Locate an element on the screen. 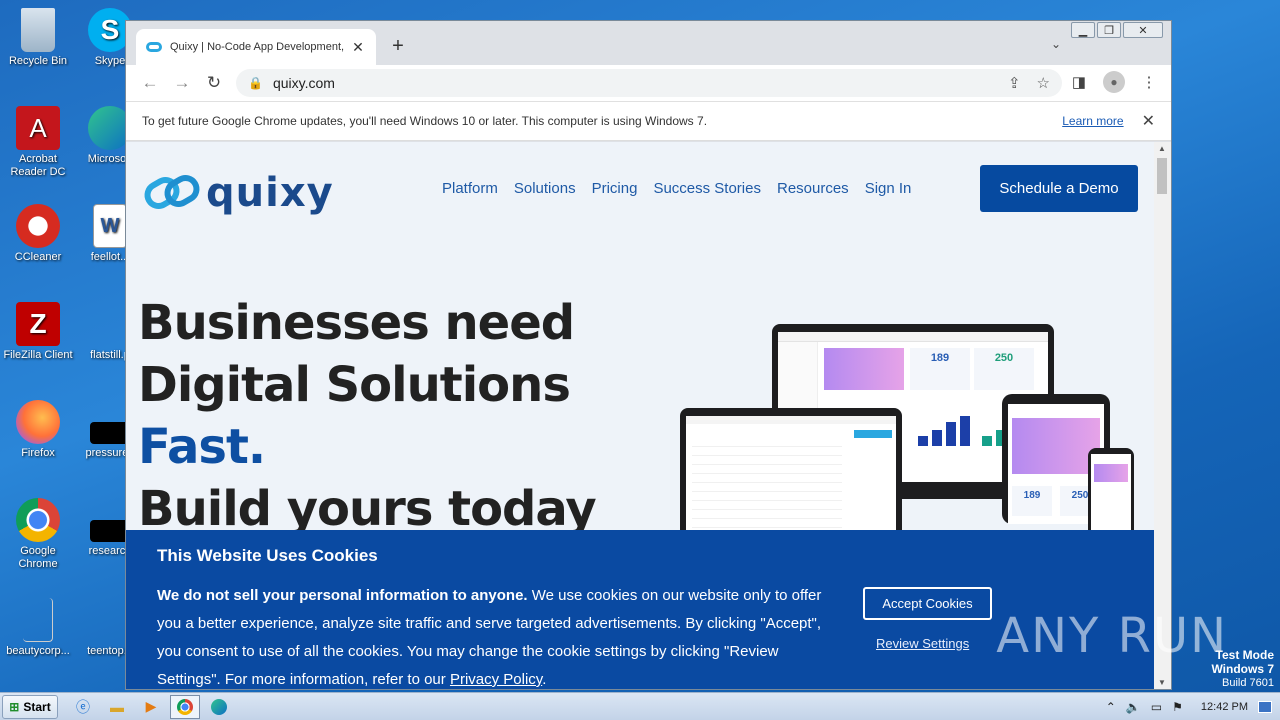  recycle-bin-icon: Recycle Bin is located at coordinates (38, 38).